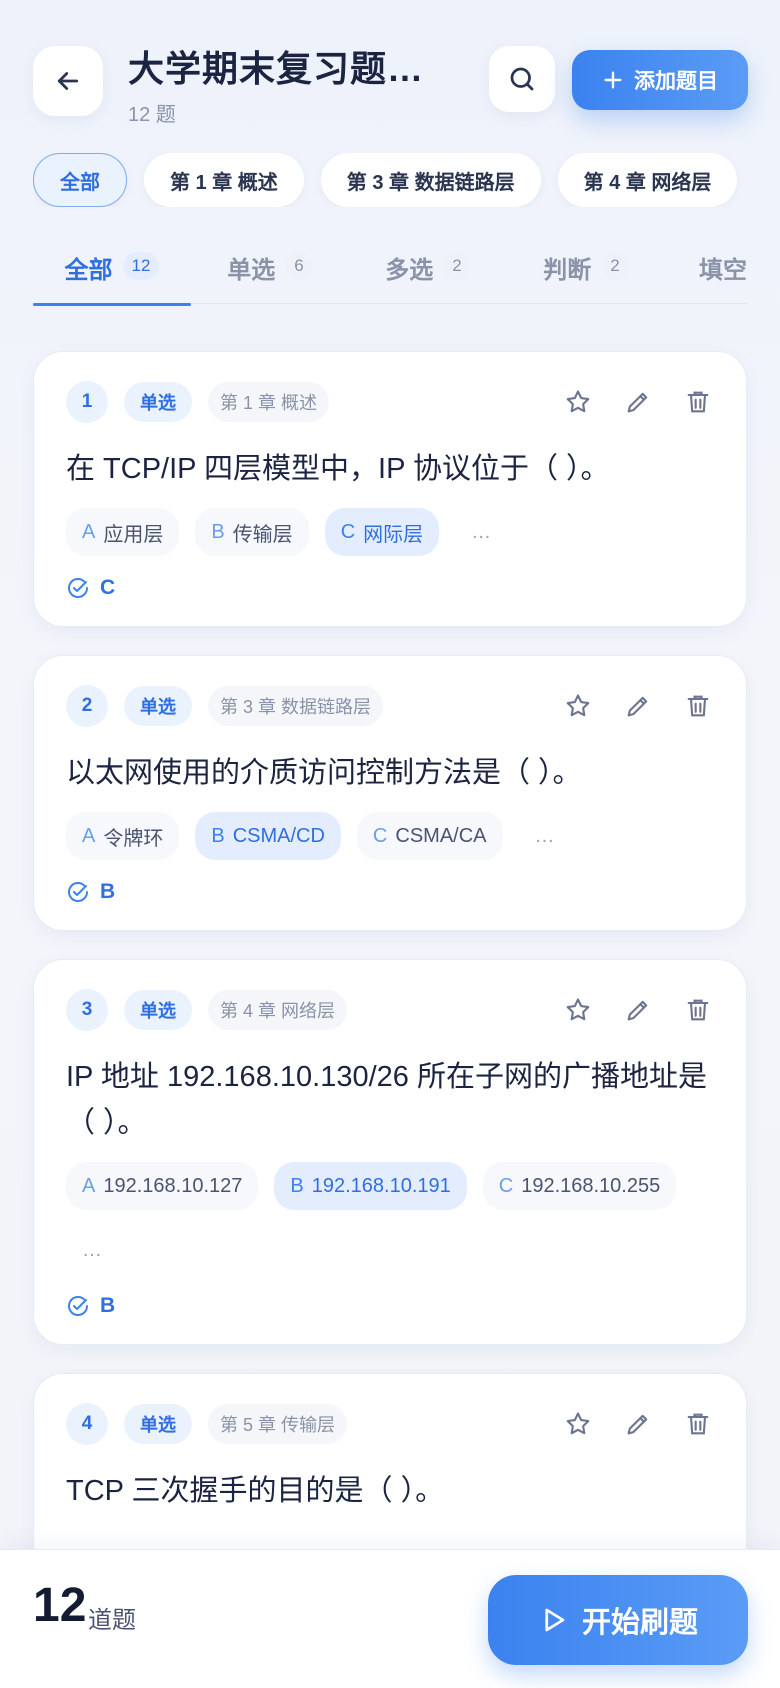  I want to click on tab-count: 2, so click(615, 266).